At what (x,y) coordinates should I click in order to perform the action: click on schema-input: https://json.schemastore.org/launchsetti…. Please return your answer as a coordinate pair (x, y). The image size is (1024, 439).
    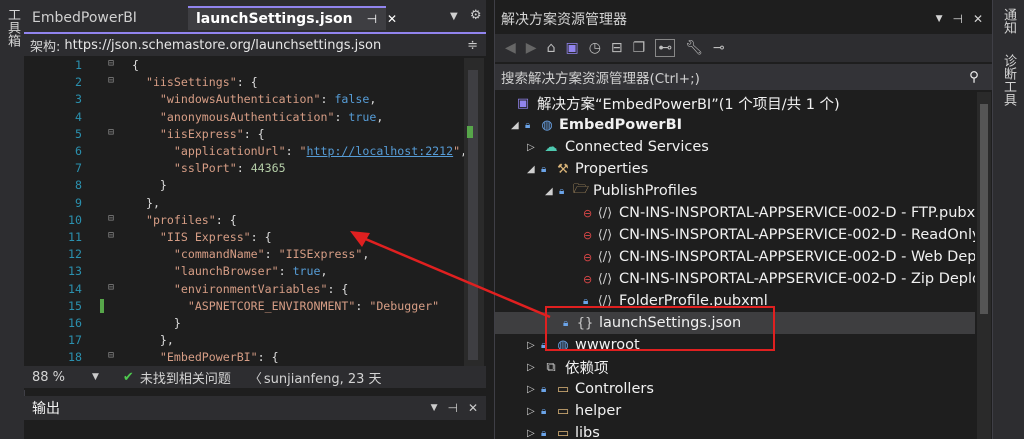
    Looking at the image, I should click on (222, 45).